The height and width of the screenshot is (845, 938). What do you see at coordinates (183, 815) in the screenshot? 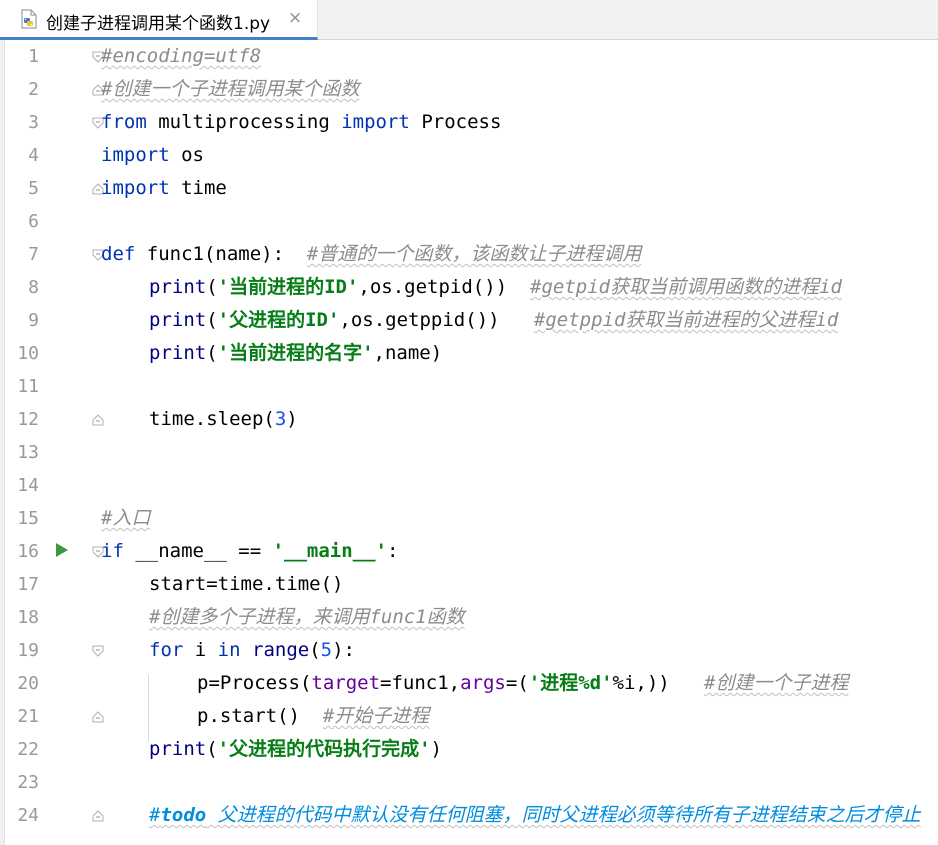
I see `todo-keyword: todo` at bounding box center [183, 815].